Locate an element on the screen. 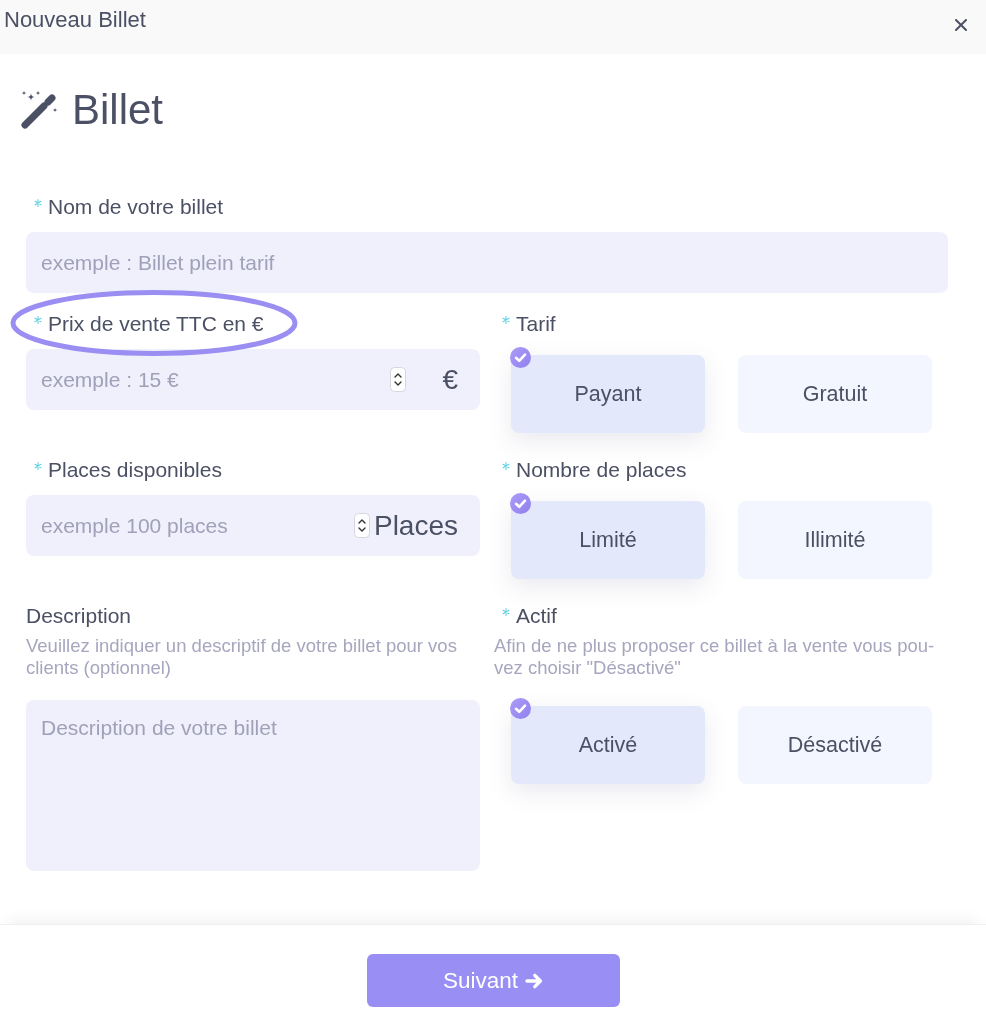 The width and height of the screenshot is (986, 1024). text-input: exemple : Billet plein tarif is located at coordinates (487, 262).